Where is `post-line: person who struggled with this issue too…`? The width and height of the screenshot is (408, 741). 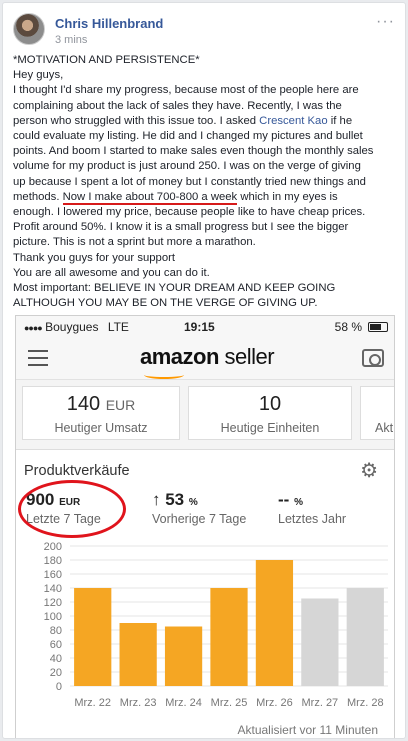 post-line: person who struggled with this issue too… is located at coordinates (206, 121).